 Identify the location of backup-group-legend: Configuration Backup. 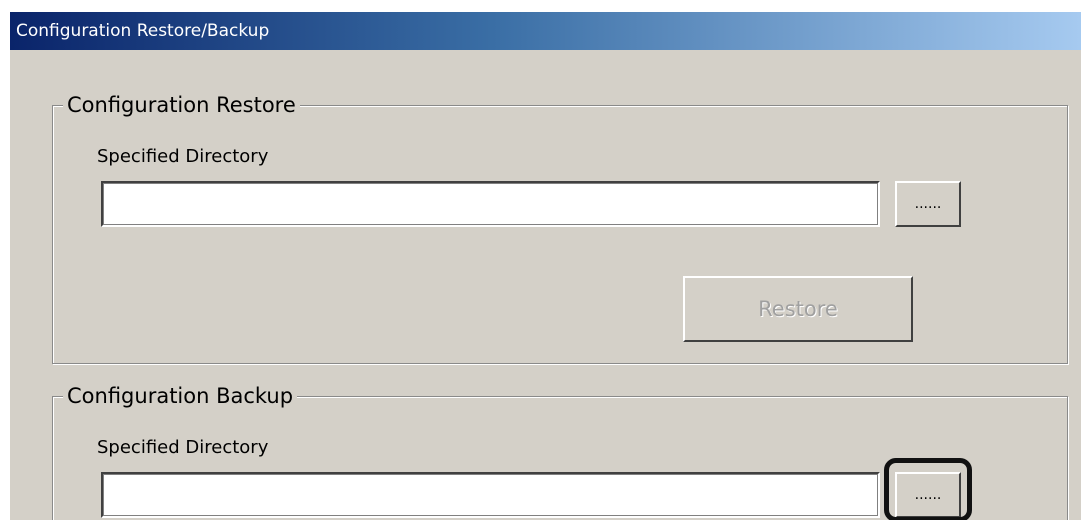
(180, 396).